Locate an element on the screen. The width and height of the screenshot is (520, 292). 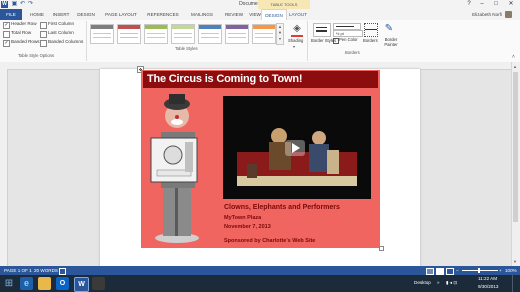
banded-columns-checkbox is located at coordinates (43, 43).